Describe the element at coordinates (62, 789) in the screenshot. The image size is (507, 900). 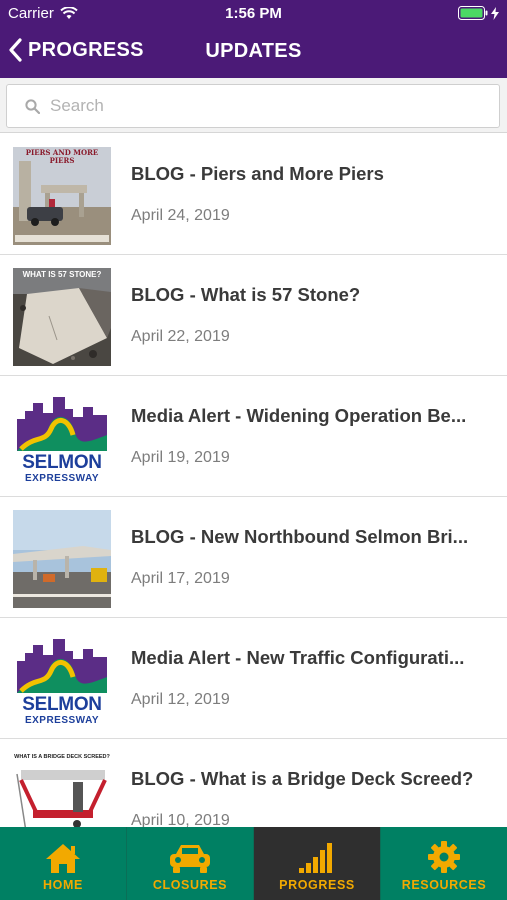
I see `thumbnail-image: WHAT IS A BRIDGE DECK SCREED?` at that location.